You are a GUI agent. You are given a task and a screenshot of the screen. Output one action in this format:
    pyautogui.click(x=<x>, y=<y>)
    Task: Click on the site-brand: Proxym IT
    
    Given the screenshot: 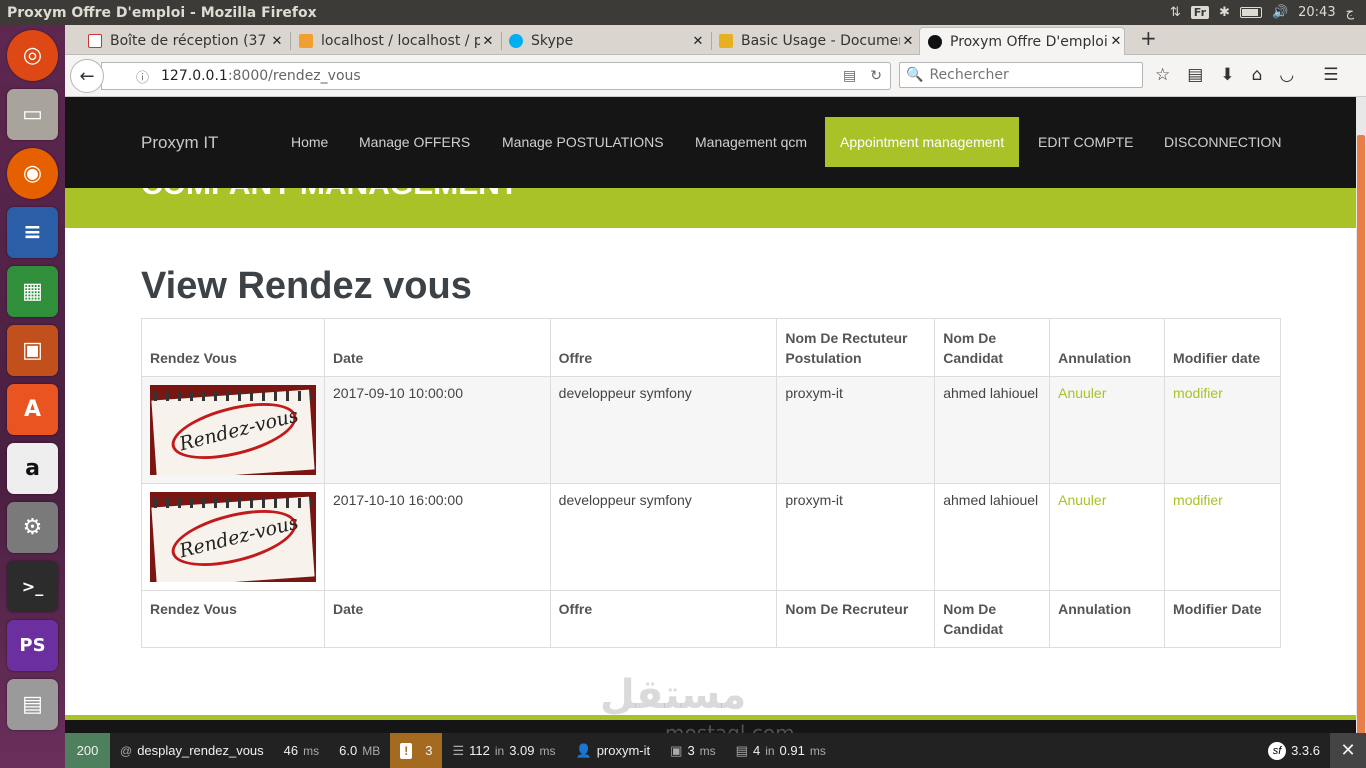 What is the action you would take?
    pyautogui.click(x=179, y=143)
    